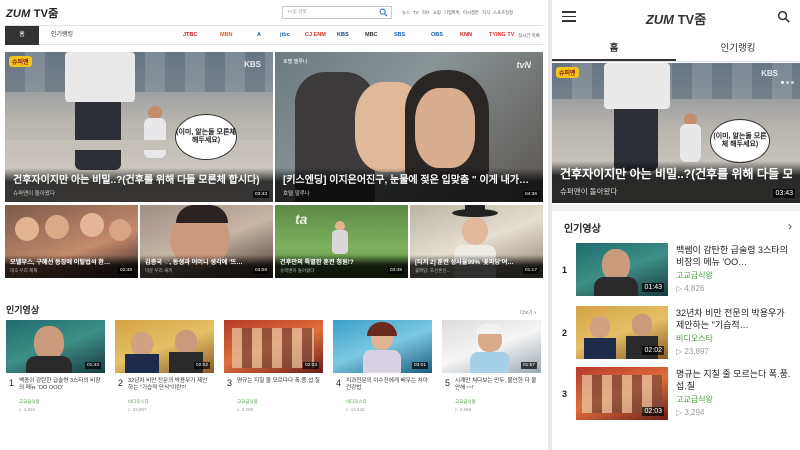  Describe the element at coordinates (735, 380) in the screenshot. I see `video-title: 명규는 지칠 줄 모르는다 폭.풍.섭.칠` at that location.